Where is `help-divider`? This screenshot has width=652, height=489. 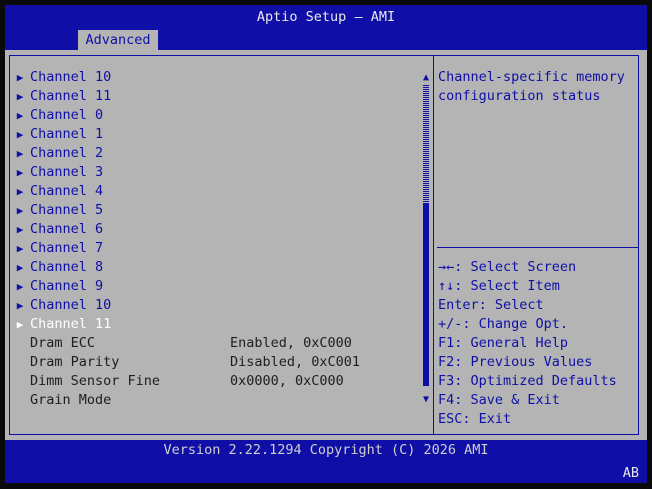
help-divider is located at coordinates (538, 247).